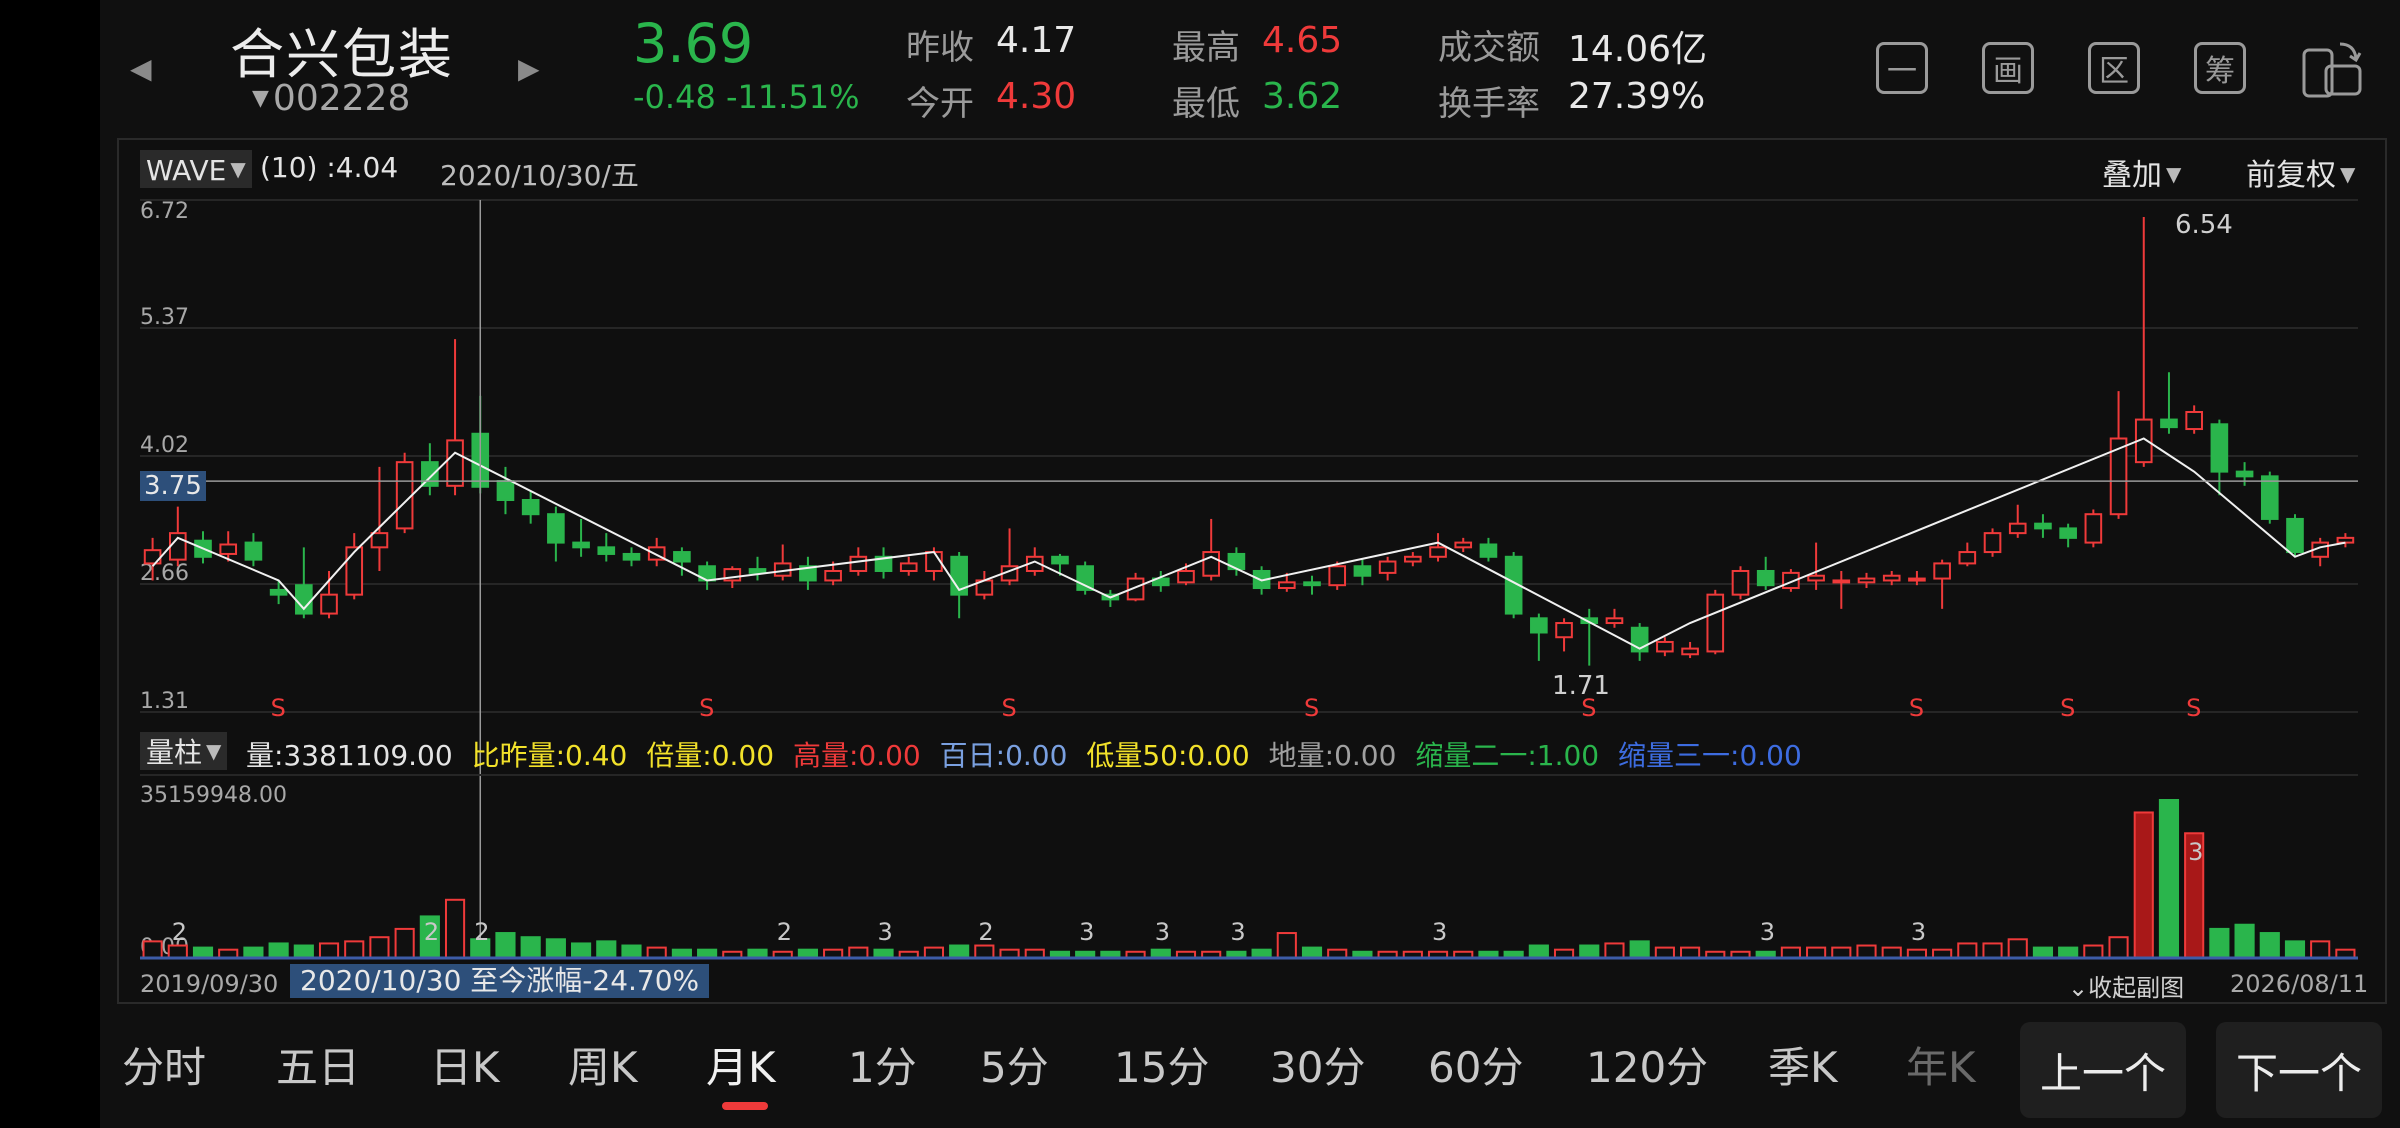  Describe the element at coordinates (2299, 1070) in the screenshot. I see `next-button: 下一个` at that location.